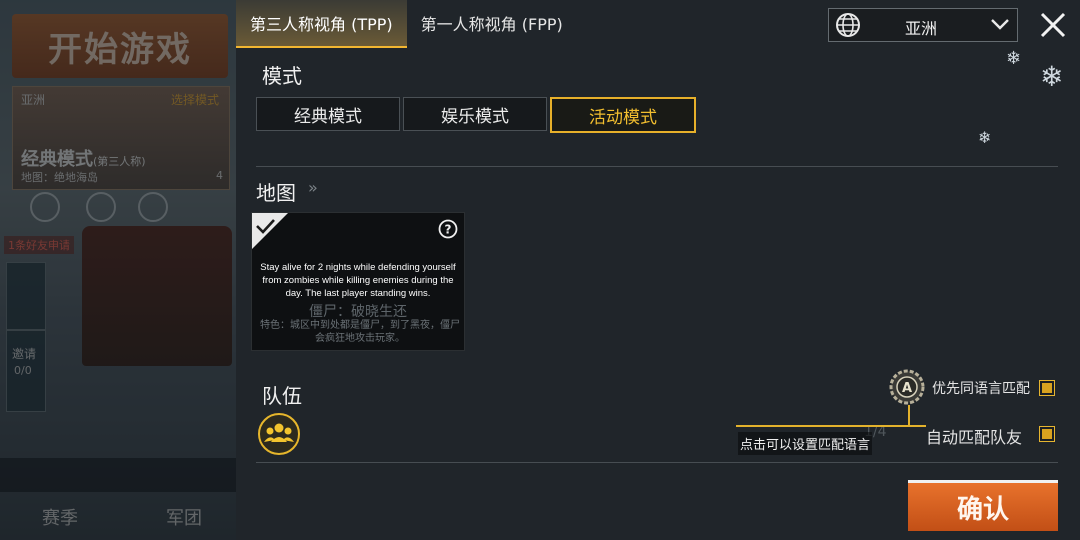 This screenshot has height=540, width=1080. What do you see at coordinates (974, 437) in the screenshot?
I see `auto-match-label: 自动匹配队友` at bounding box center [974, 437].